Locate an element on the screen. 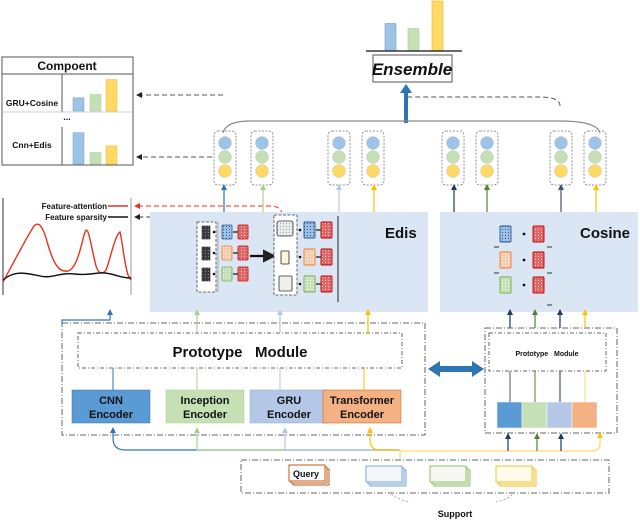  encoder-box: CNN Encoder is located at coordinates (111, 406).